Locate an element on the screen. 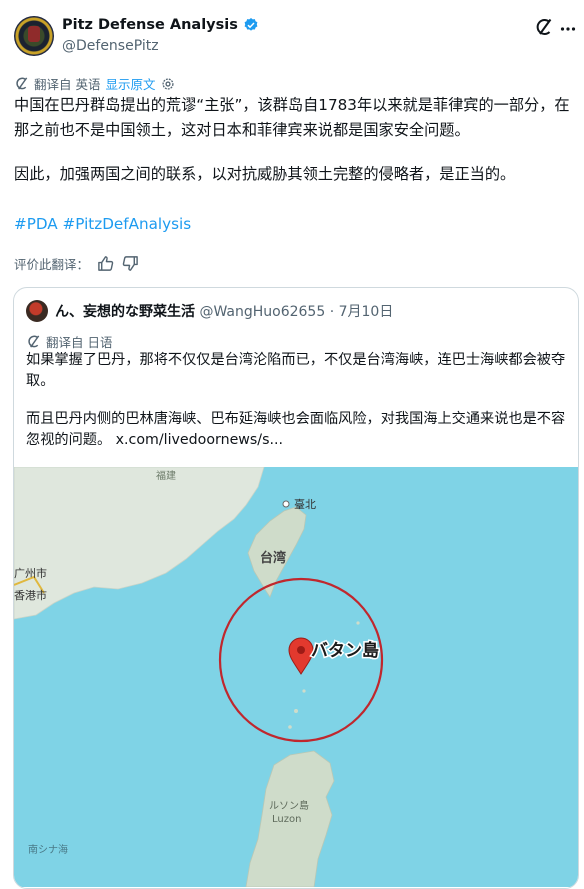  thumbs-up-icon is located at coordinates (105, 263).